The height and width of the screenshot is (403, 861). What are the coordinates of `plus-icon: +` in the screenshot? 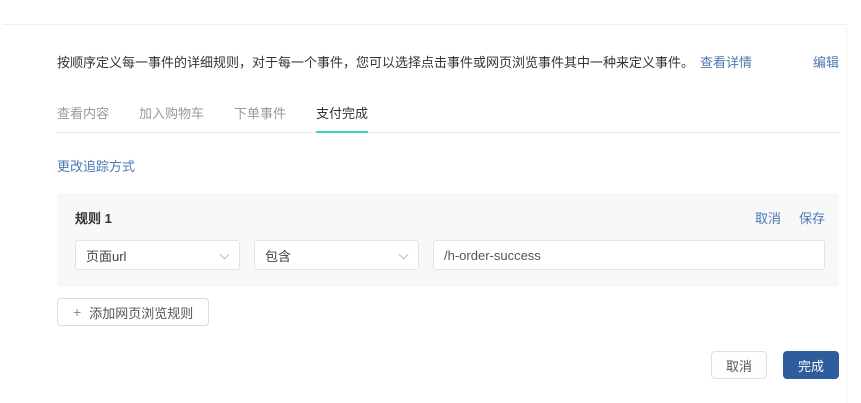 It's located at (77, 312).